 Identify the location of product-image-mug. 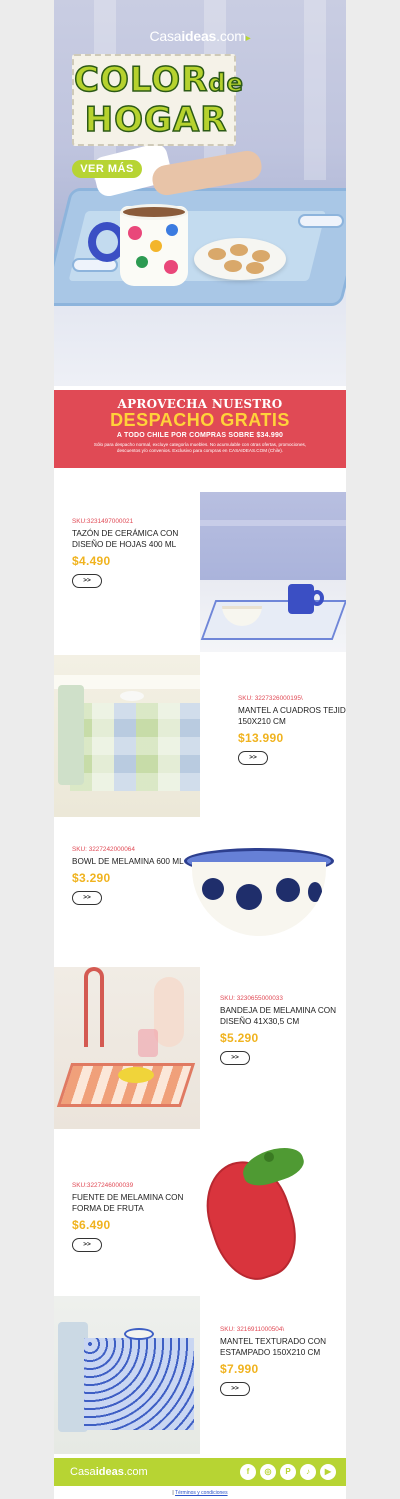
(273, 572).